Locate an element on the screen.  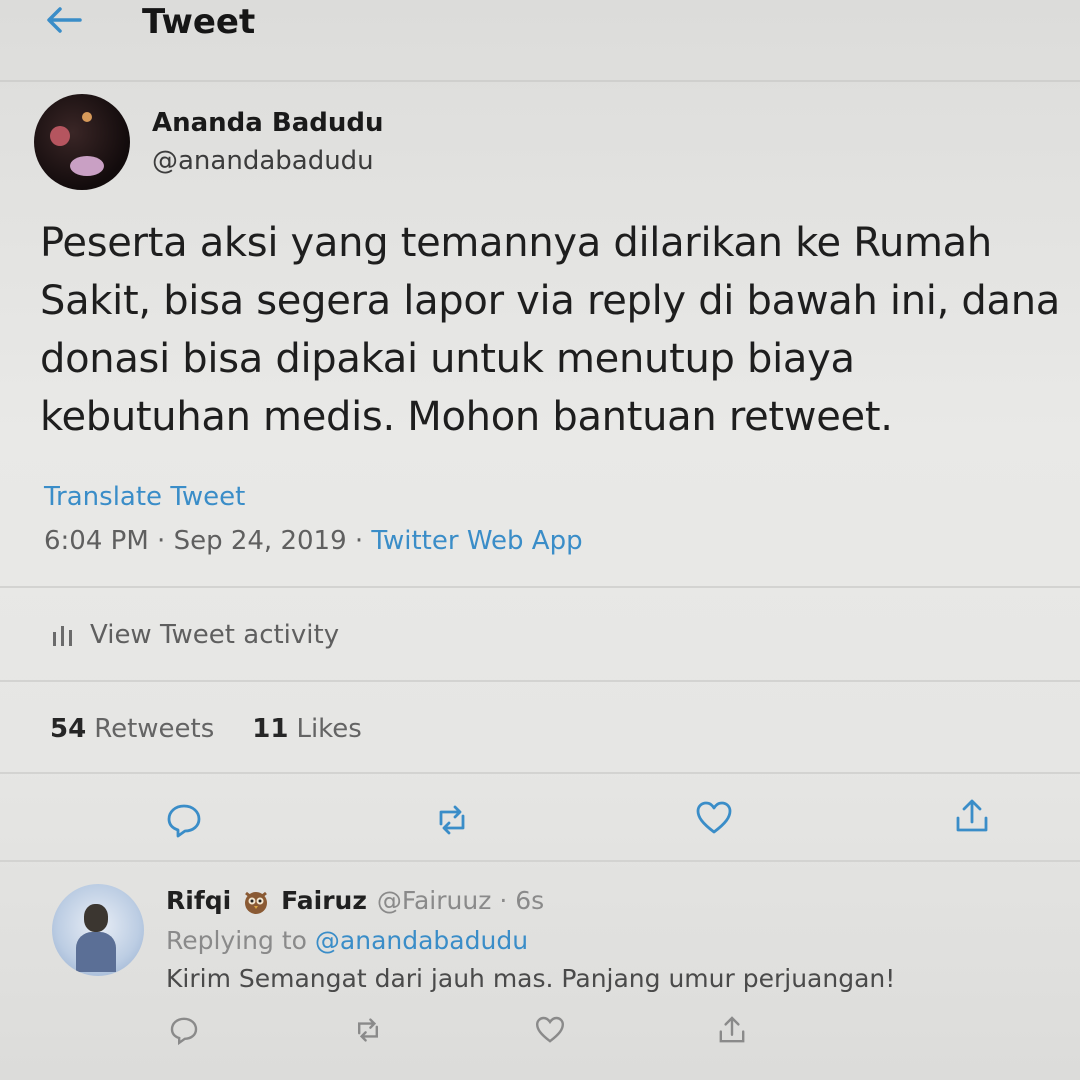
top-bar: Tweet is located at coordinates (540, 41).